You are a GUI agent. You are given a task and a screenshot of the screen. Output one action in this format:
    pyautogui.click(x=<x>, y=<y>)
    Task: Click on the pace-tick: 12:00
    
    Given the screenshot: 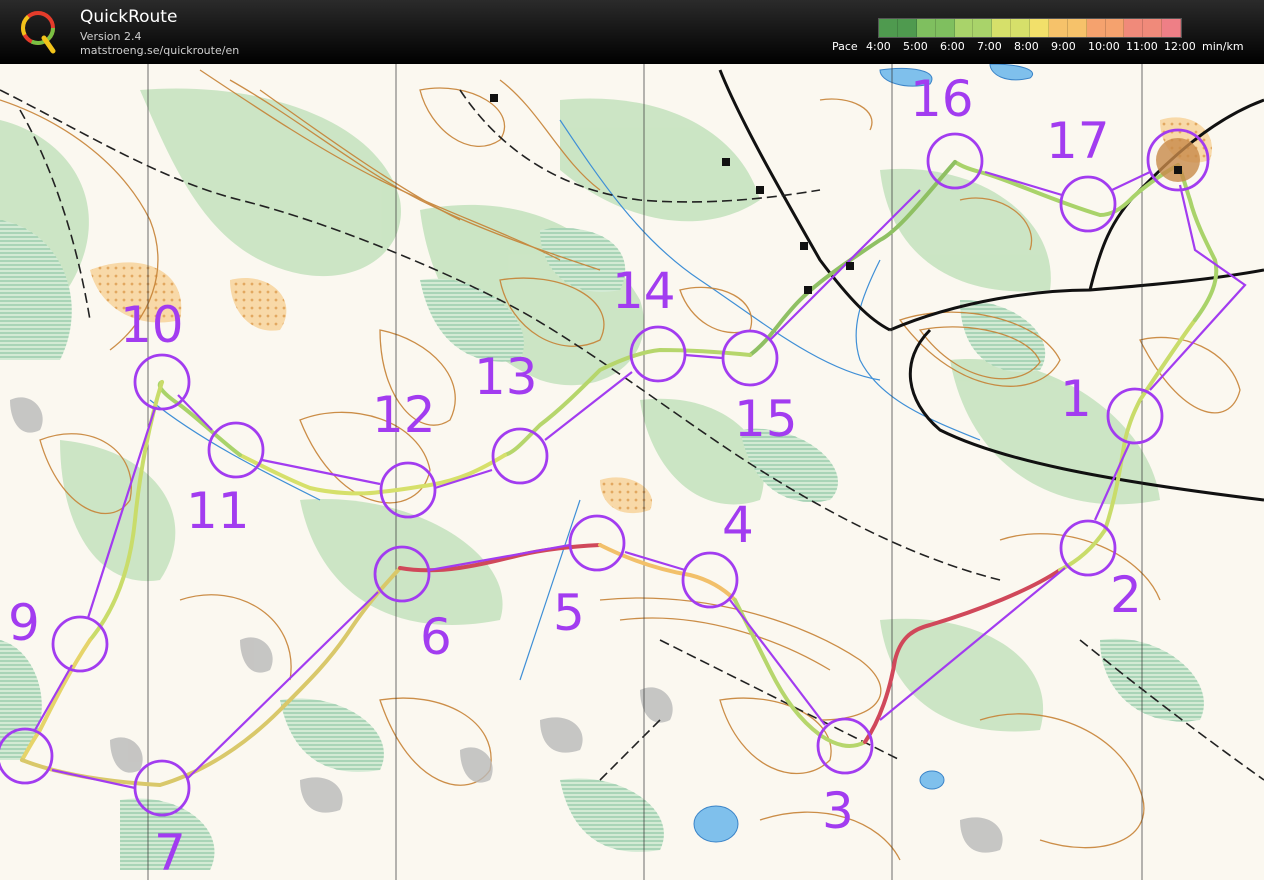 What is the action you would take?
    pyautogui.click(x=1180, y=46)
    